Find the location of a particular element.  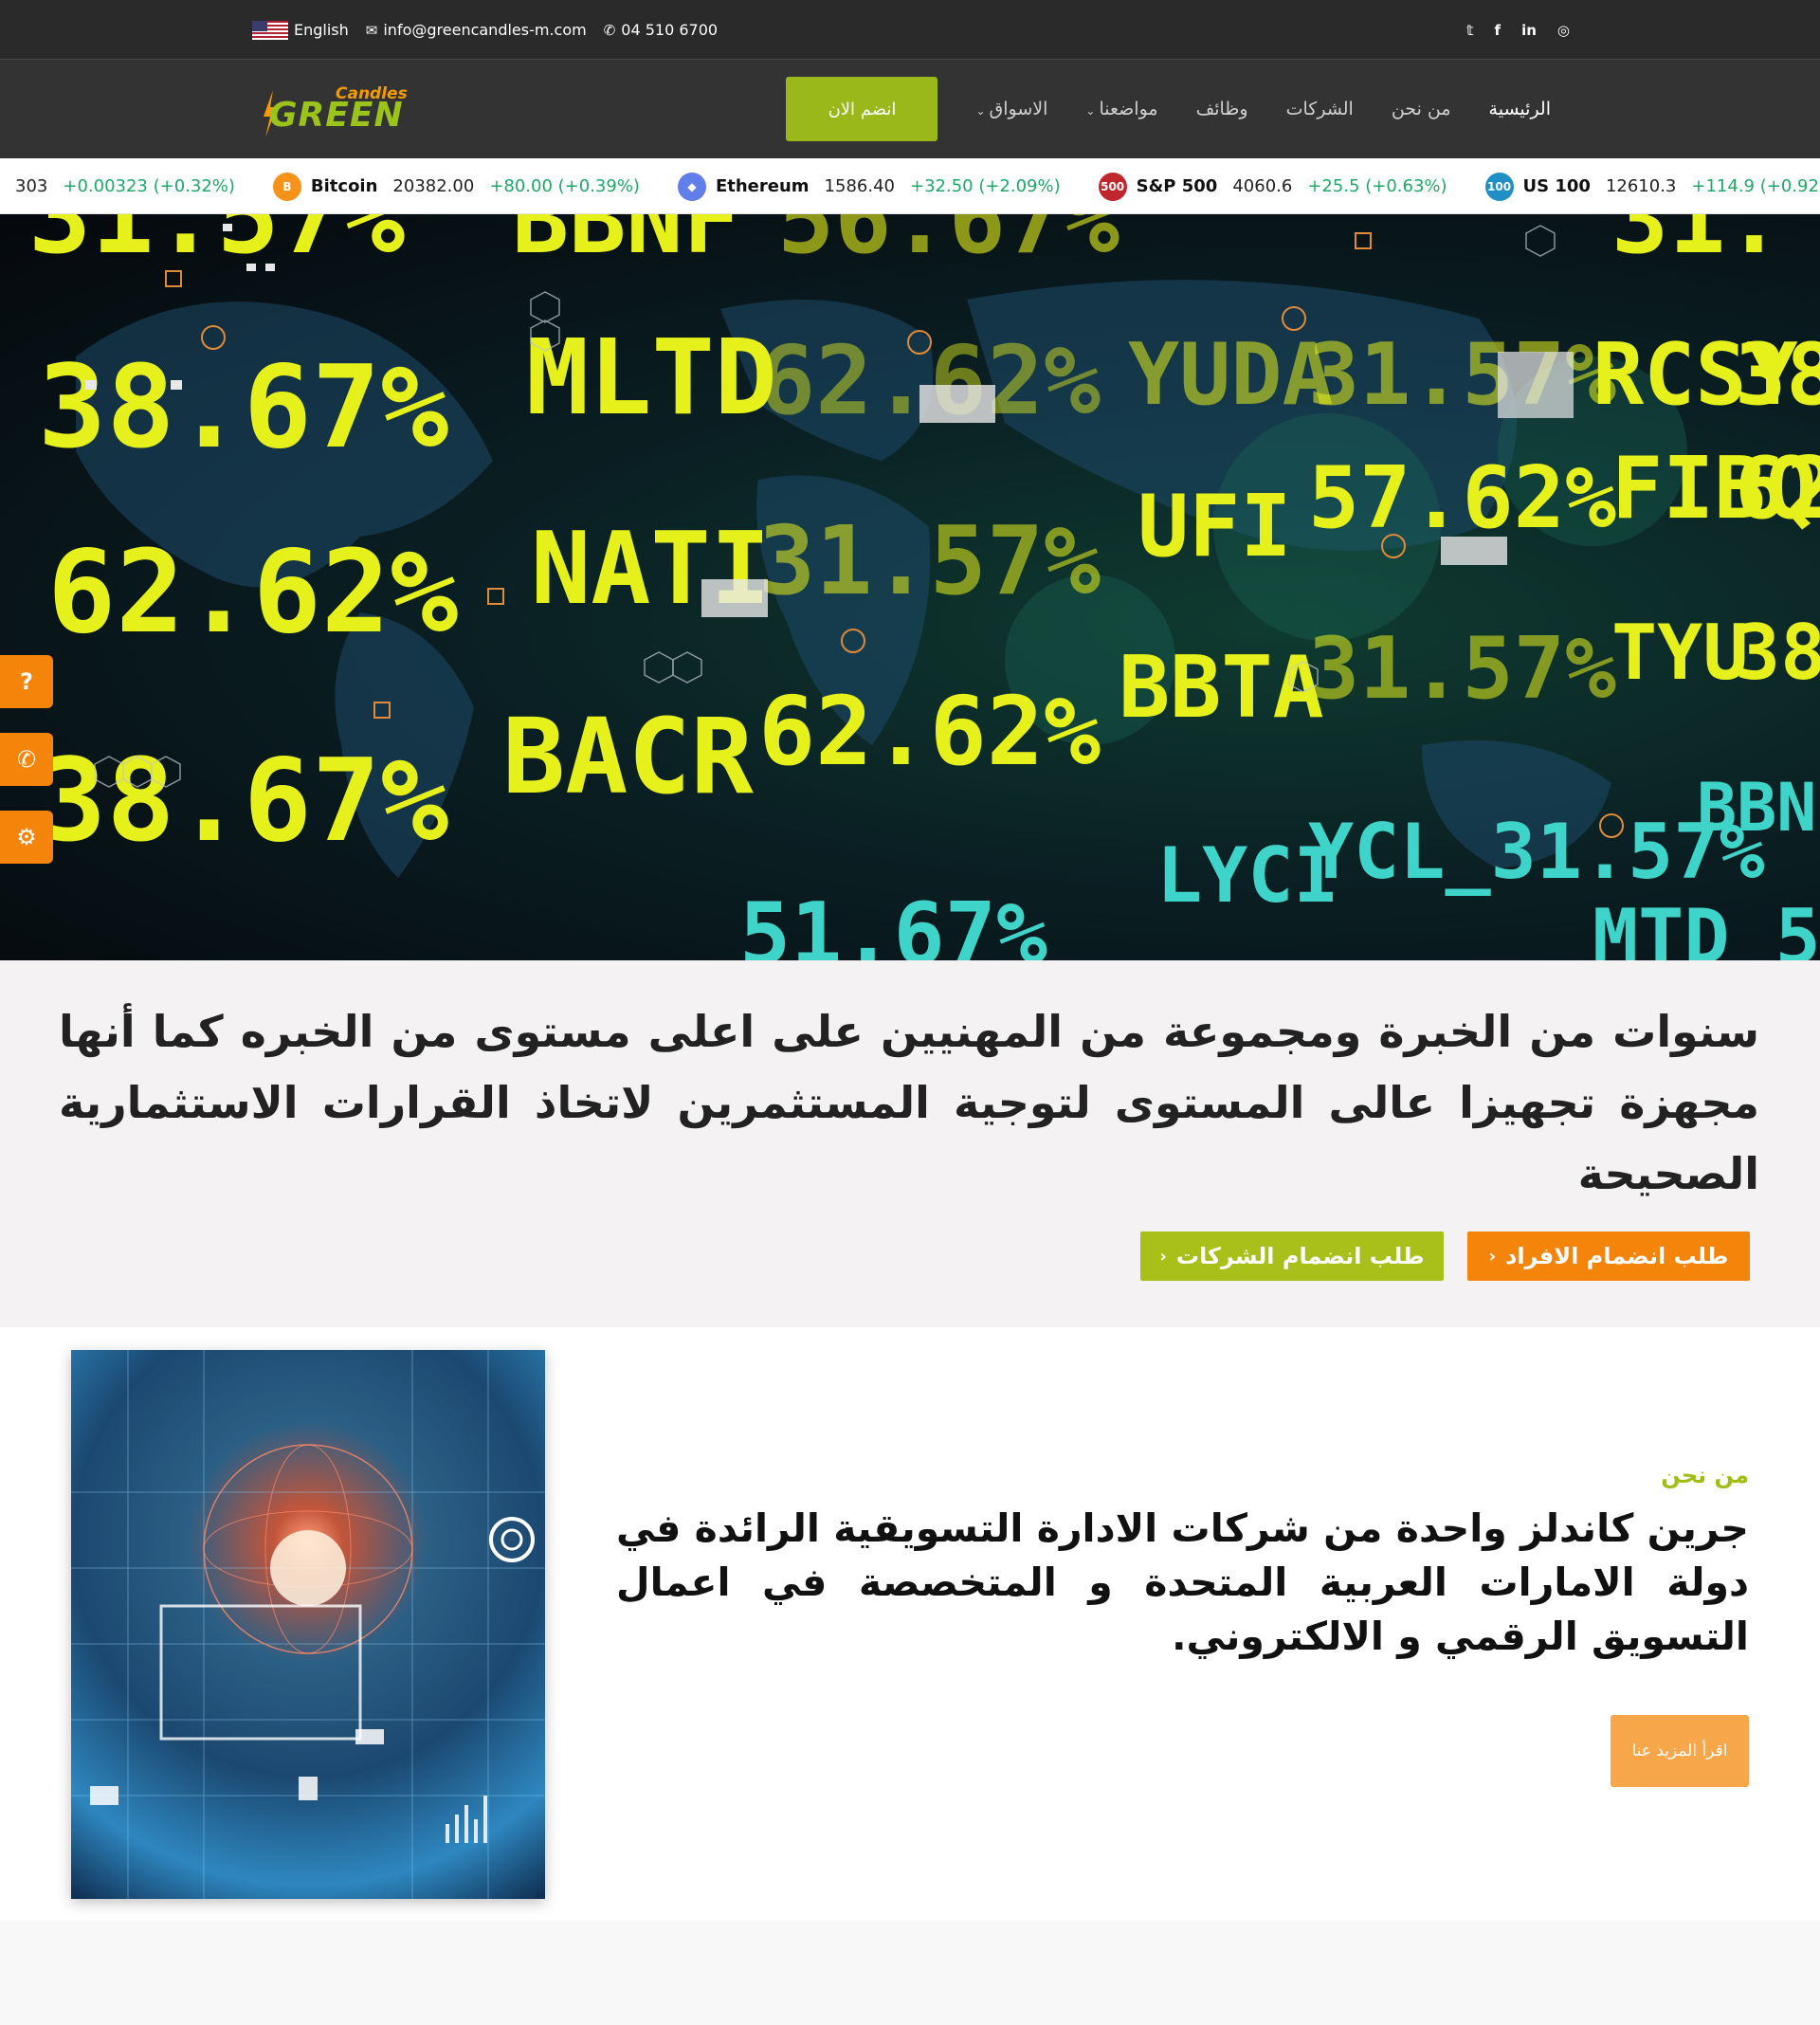

ticker-price: 12610.3 is located at coordinates (1641, 186).